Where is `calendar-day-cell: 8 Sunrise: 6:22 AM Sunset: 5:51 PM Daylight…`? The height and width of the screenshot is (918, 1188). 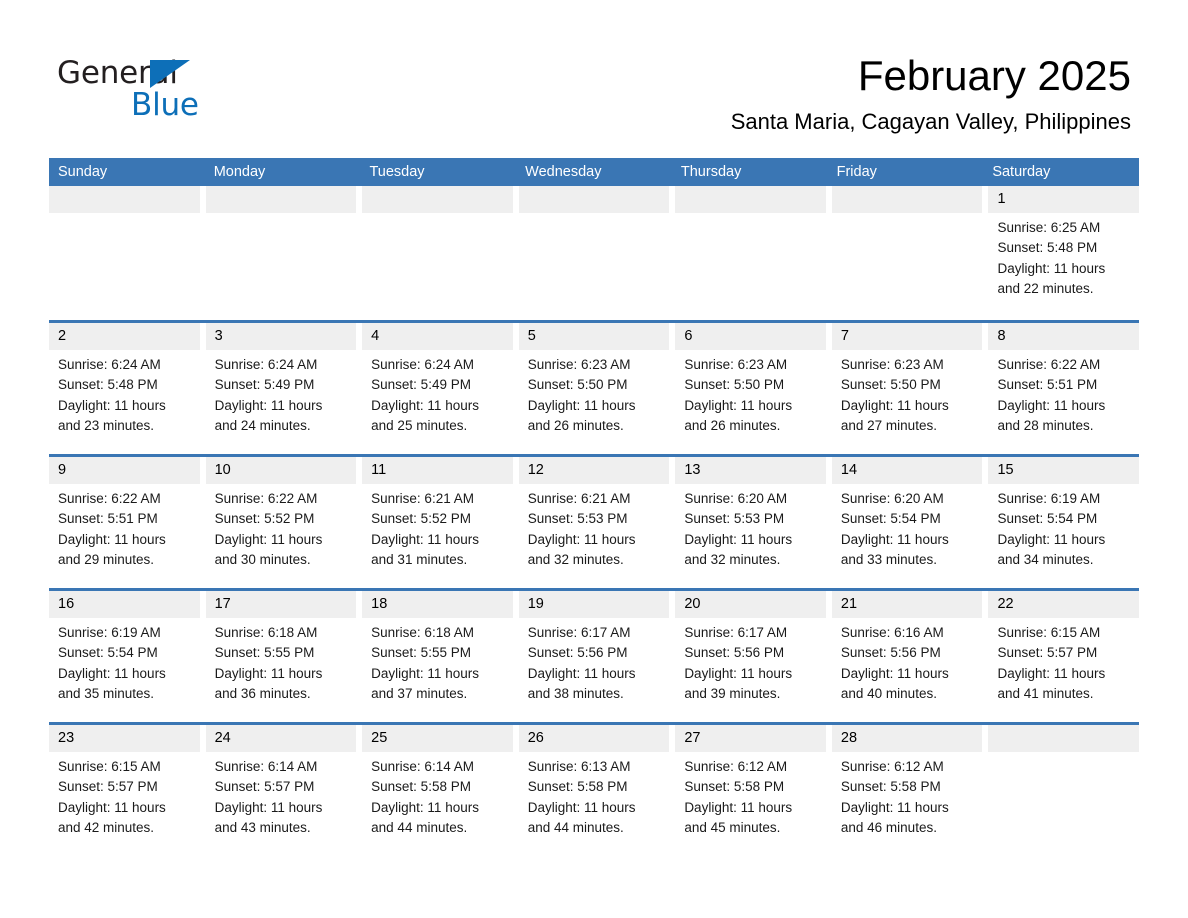
calendar-day-cell: 8 Sunrise: 6:22 AM Sunset: 5:51 PM Daylight… is located at coordinates (1064, 388).